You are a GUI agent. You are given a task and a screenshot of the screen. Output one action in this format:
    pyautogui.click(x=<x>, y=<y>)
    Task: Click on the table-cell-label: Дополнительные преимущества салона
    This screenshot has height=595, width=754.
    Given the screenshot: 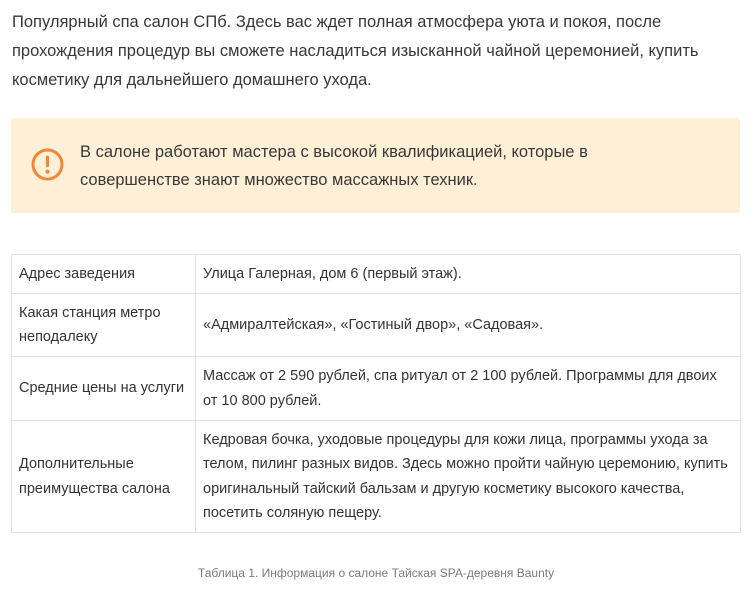 What is the action you would take?
    pyautogui.click(x=103, y=476)
    